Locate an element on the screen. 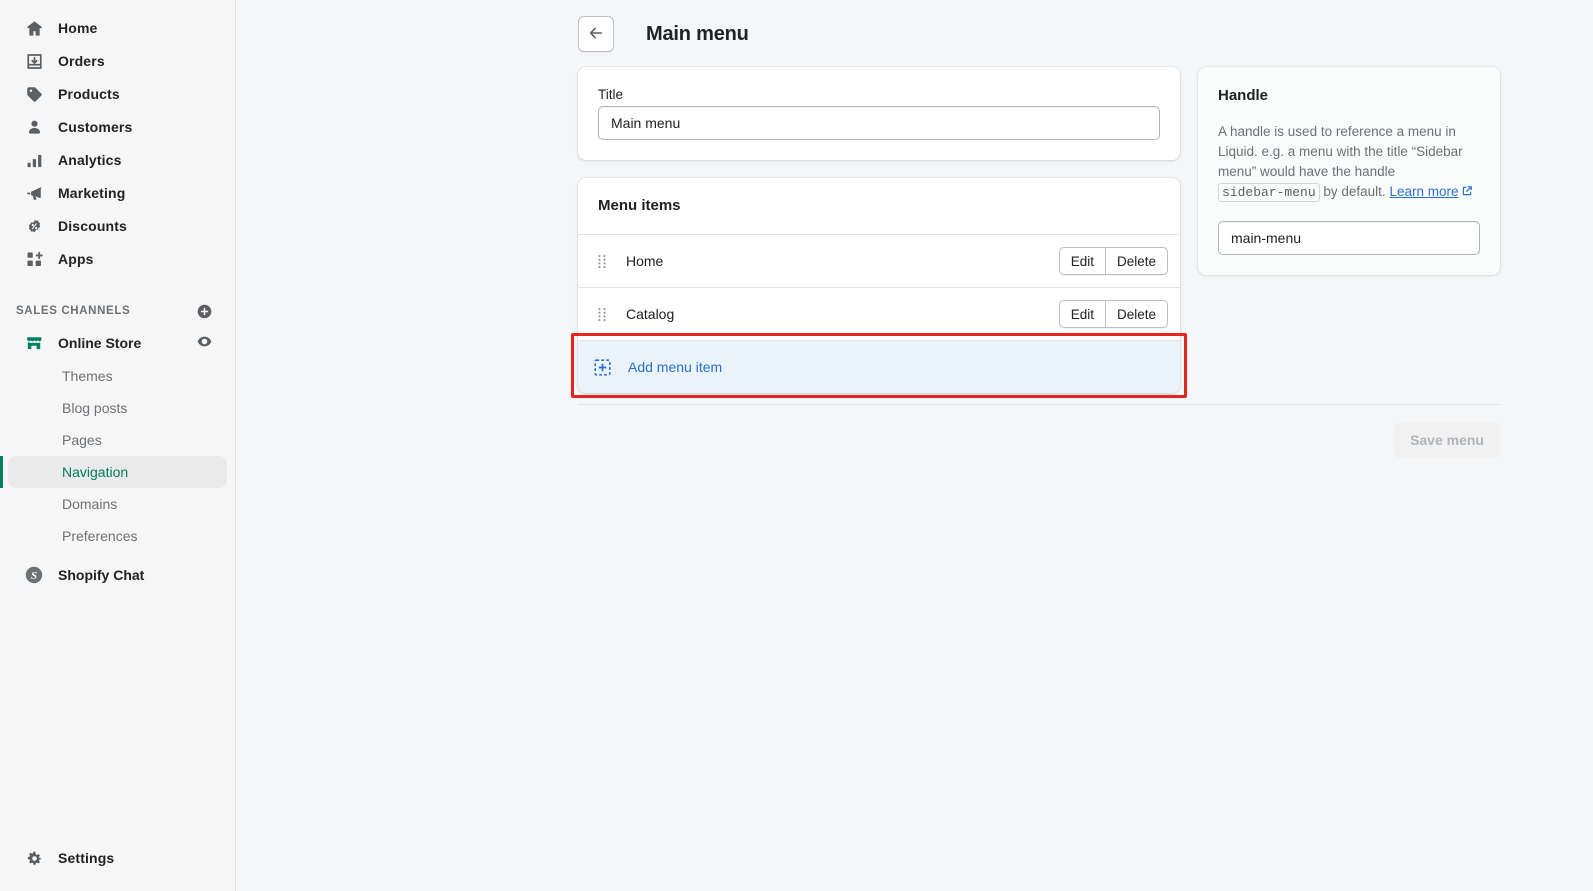  page-title: Main menu is located at coordinates (697, 33).